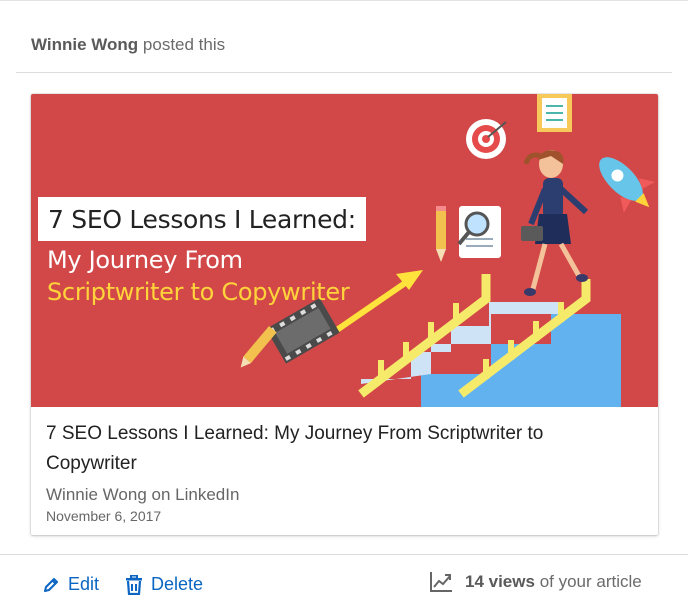 Image resolution: width=688 pixels, height=614 pixels. Describe the element at coordinates (134, 584) in the screenshot. I see `trash-icon` at that location.